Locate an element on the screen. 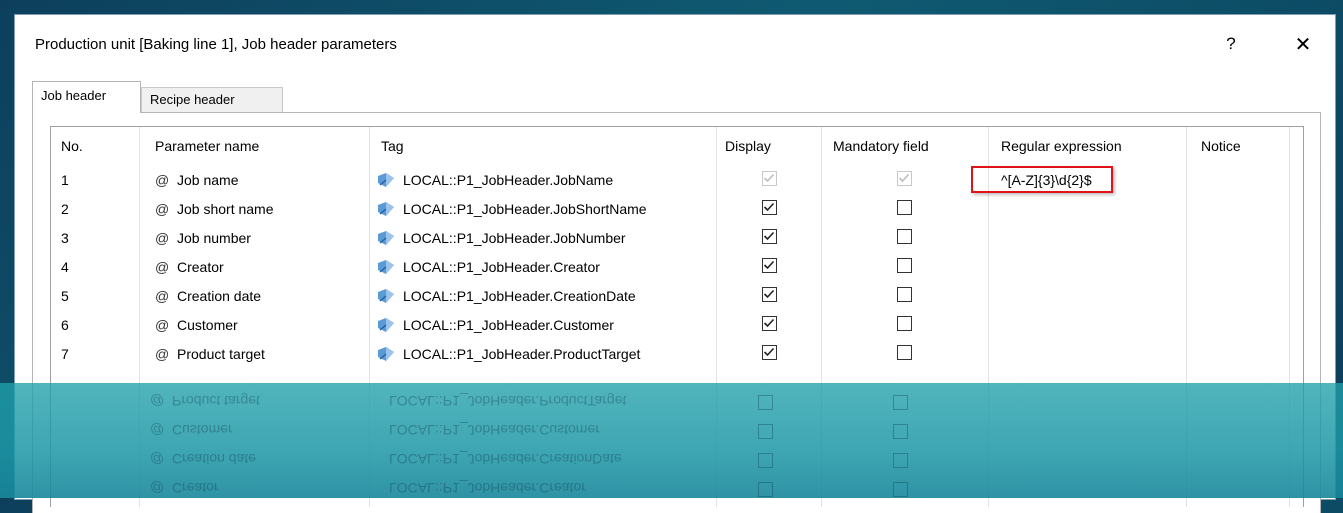  column-header-mandatory: Mandatory field is located at coordinates (881, 146).